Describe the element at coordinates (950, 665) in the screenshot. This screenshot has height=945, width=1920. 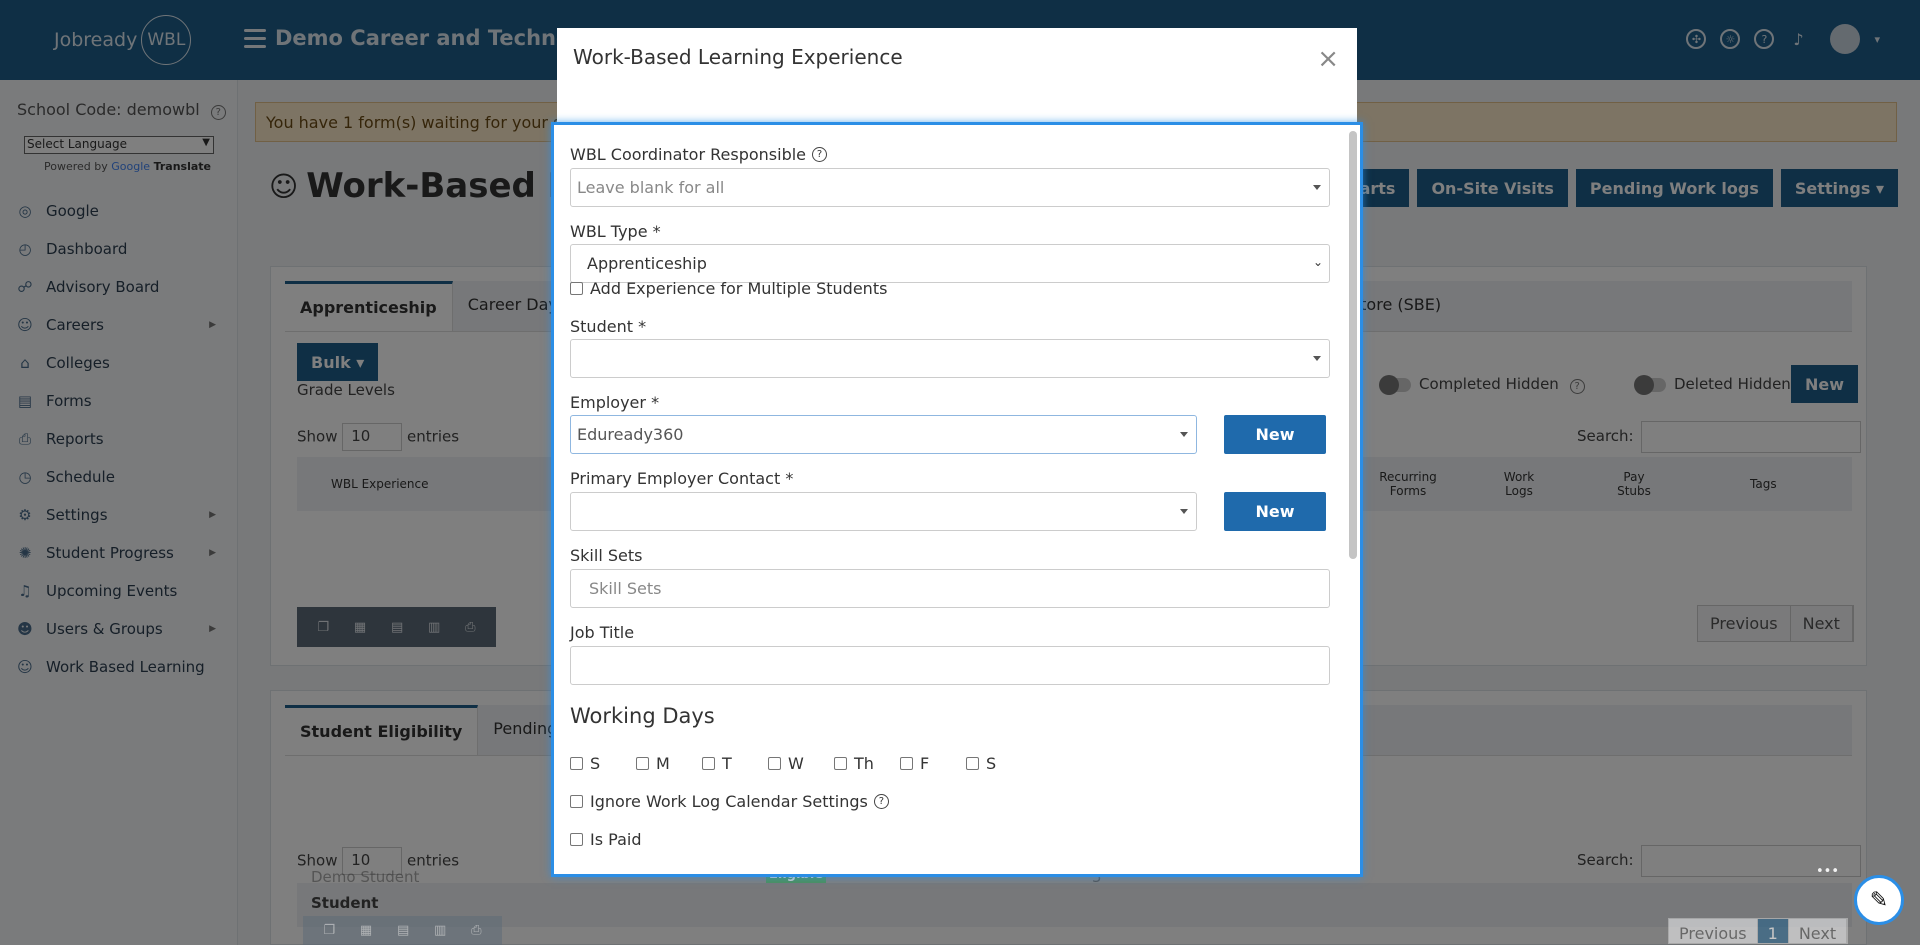
I see `job-title-input` at that location.